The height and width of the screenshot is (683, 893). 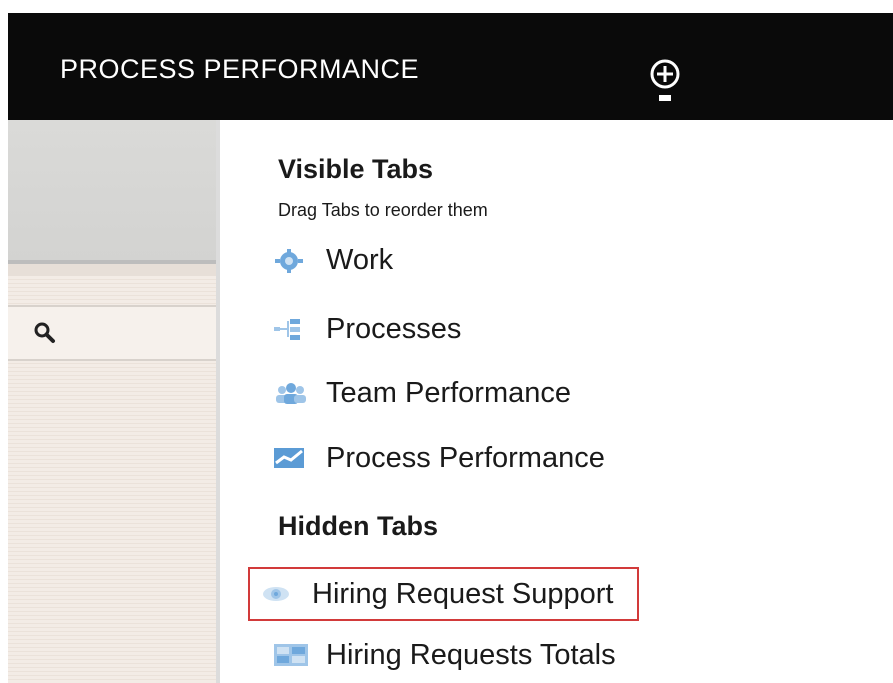 I want to click on tab-hiring-request-support-label: Hiring Request Support, so click(x=463, y=593).